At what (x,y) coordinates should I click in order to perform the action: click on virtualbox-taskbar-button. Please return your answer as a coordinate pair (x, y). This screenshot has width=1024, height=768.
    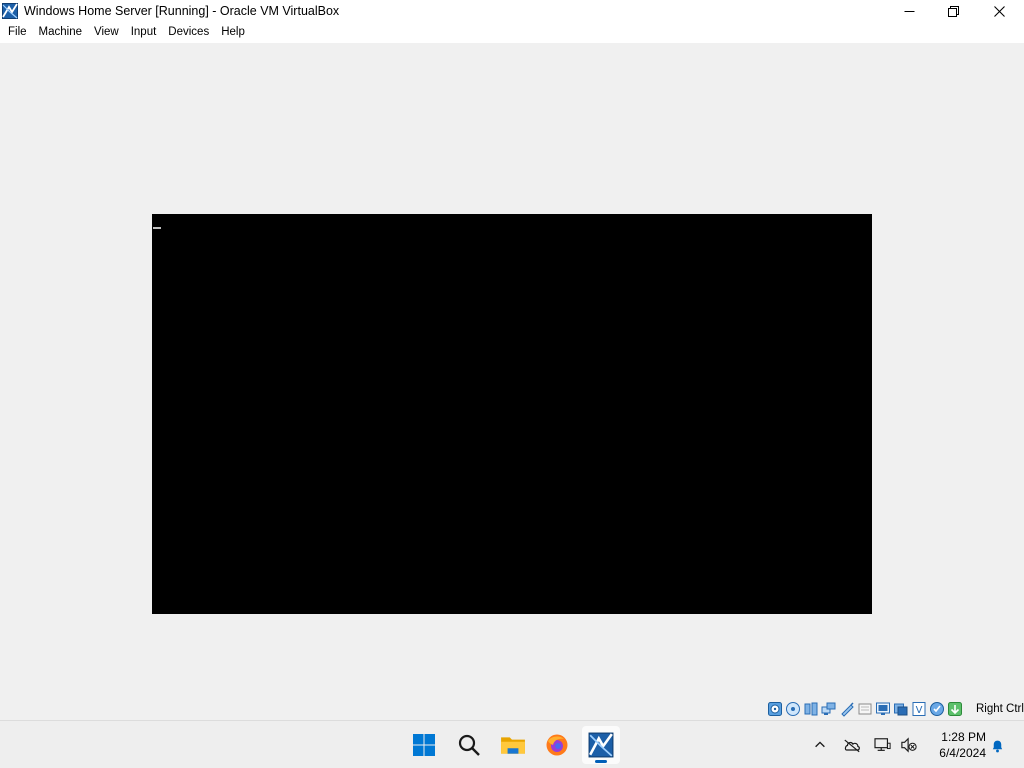
    Looking at the image, I should click on (601, 745).